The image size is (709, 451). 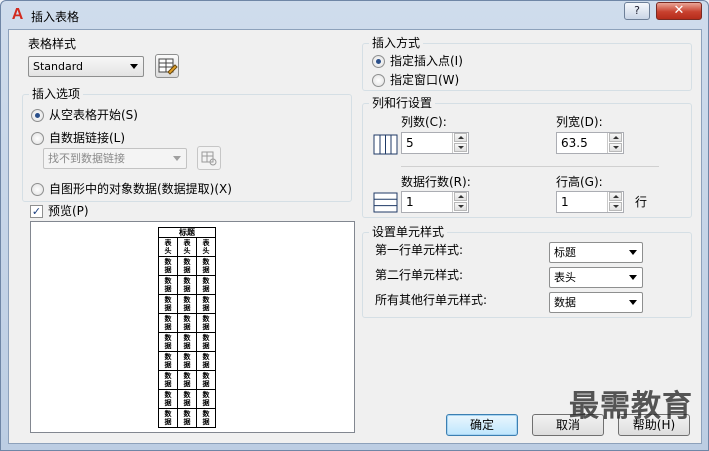 What do you see at coordinates (596, 252) in the screenshot?
I see `first-row-style-select: 标题` at bounding box center [596, 252].